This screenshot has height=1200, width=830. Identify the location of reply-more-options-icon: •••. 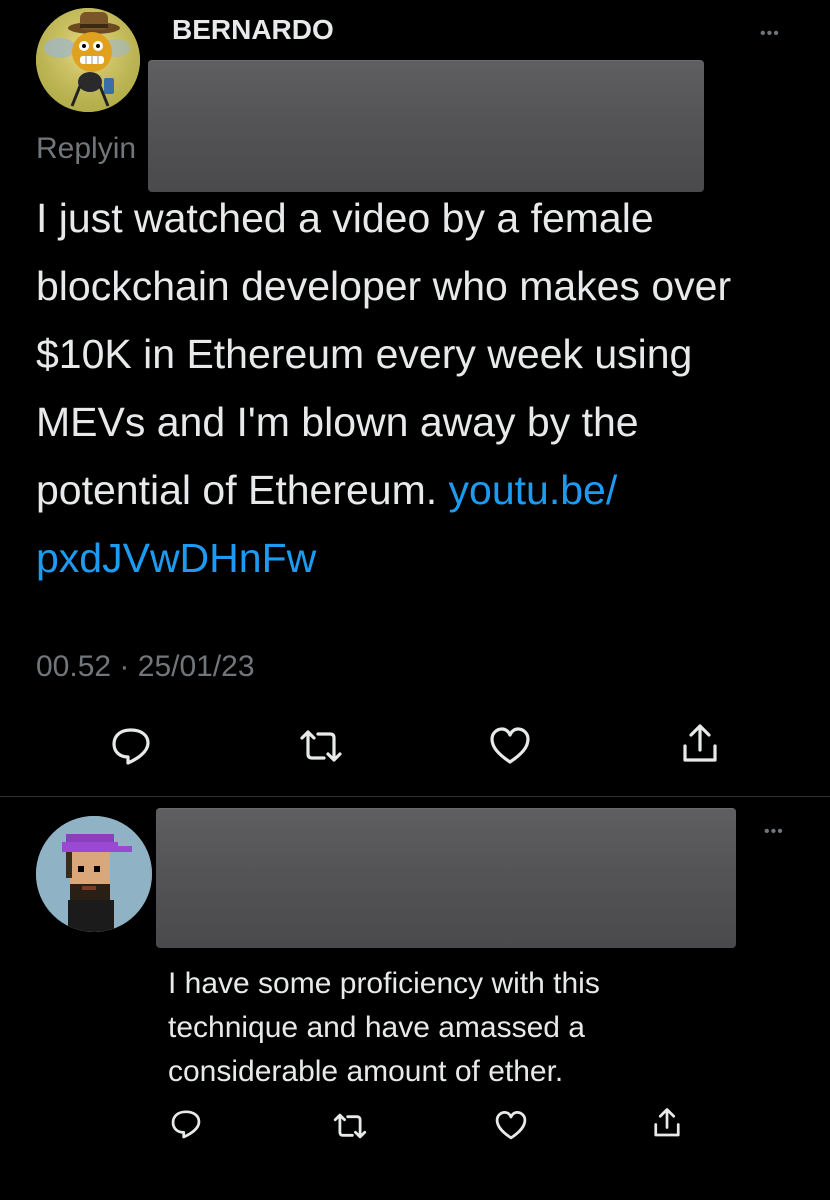
(774, 832).